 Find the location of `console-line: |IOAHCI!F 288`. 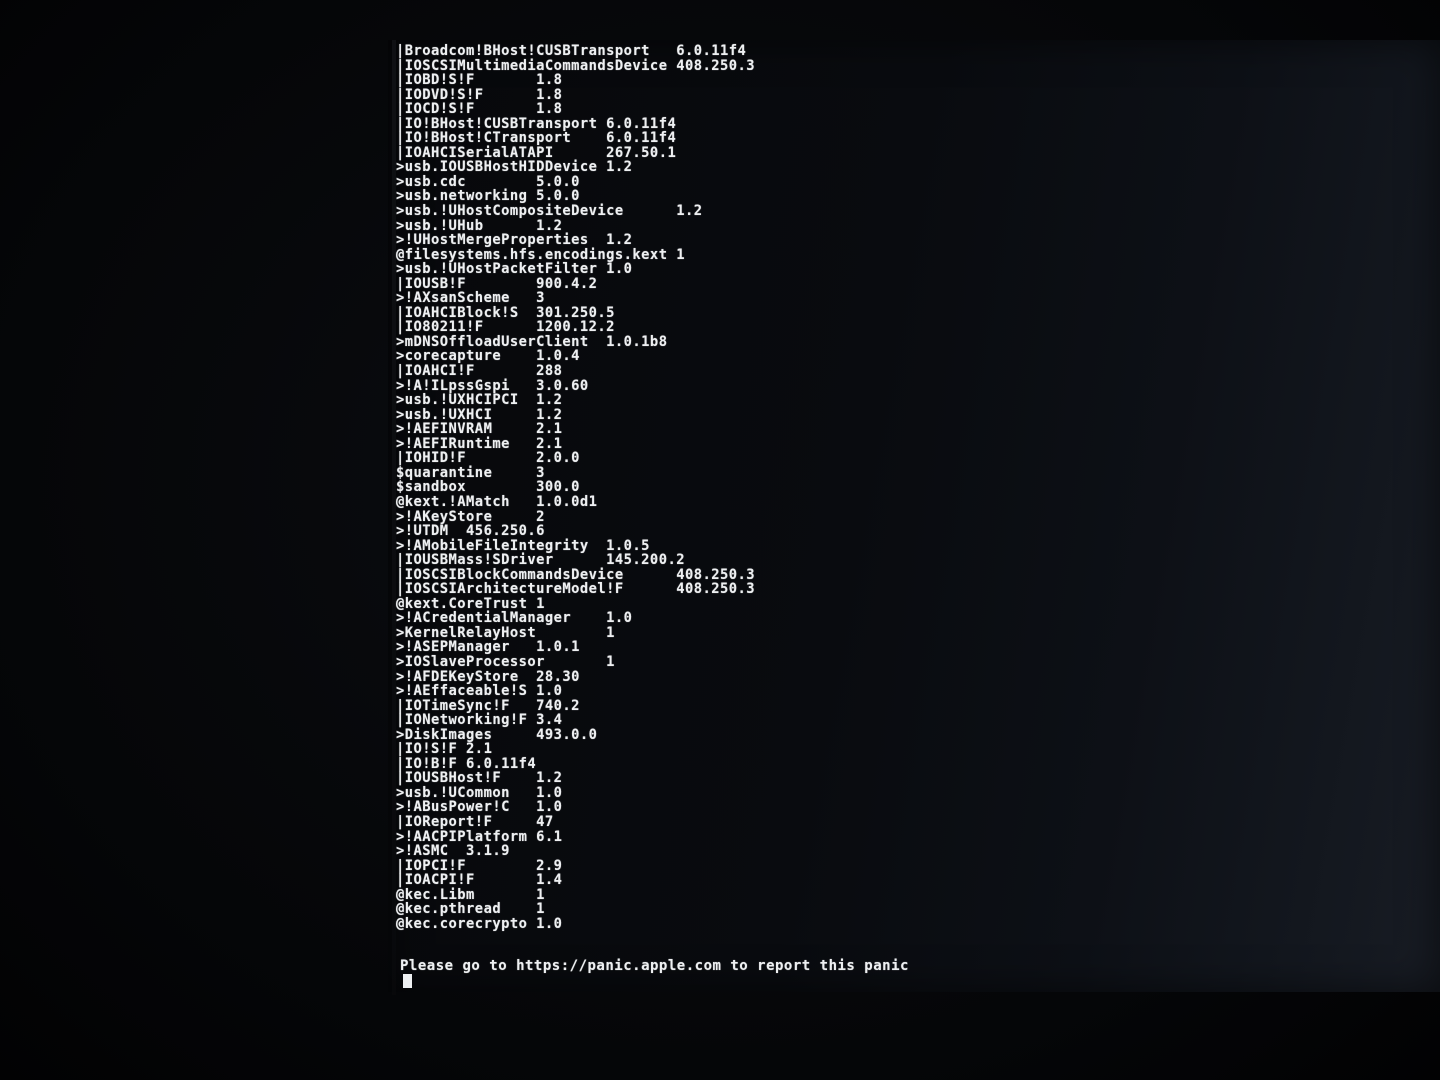

console-line: |IOAHCI!F 288 is located at coordinates (479, 371).